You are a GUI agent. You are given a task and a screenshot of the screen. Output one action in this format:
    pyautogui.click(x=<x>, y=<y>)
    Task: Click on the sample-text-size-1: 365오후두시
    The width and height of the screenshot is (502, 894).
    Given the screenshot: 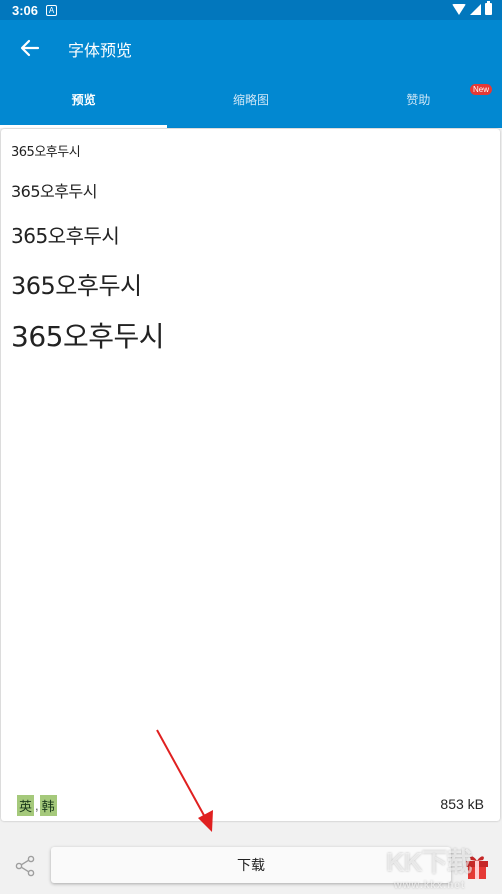 What is the action you would take?
    pyautogui.click(x=46, y=152)
    